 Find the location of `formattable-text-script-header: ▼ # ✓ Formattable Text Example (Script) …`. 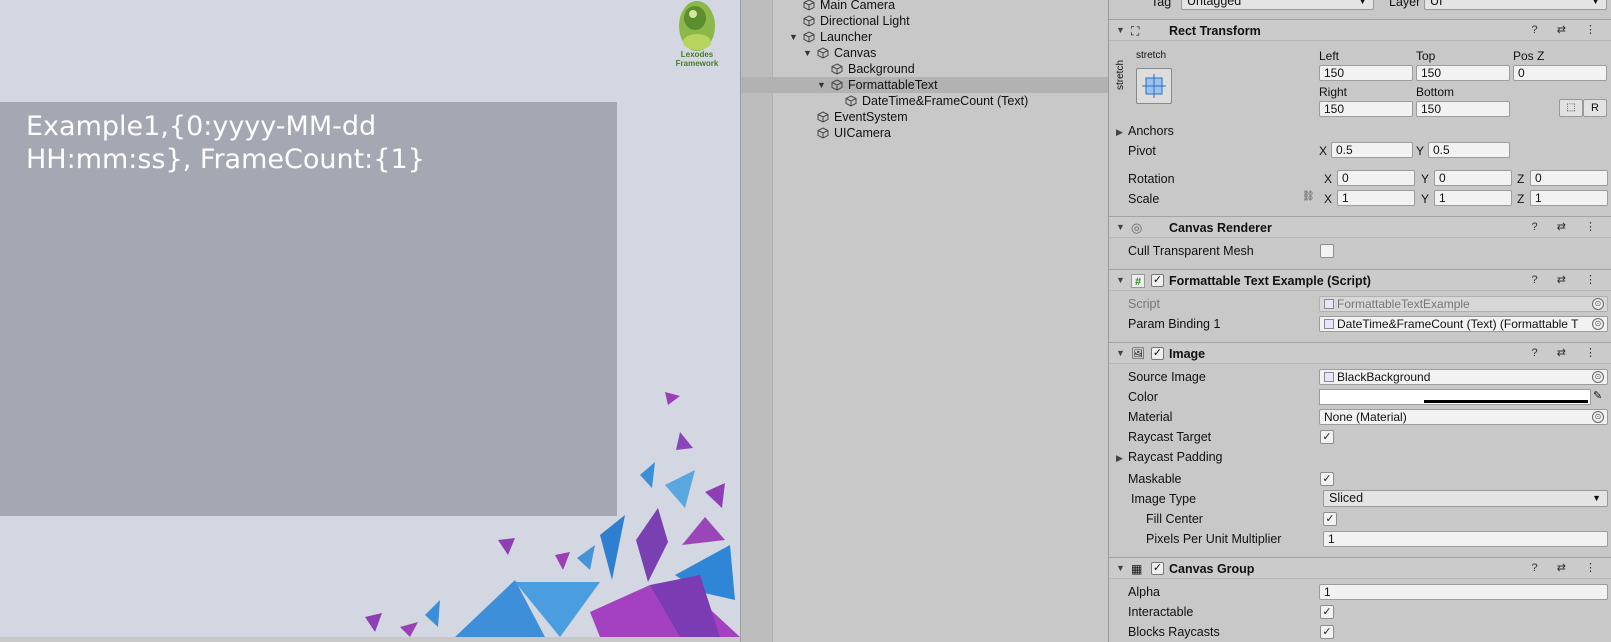

formattable-text-script-header: ▼ # ✓ Formattable Text Example (Script) … is located at coordinates (1360, 280).